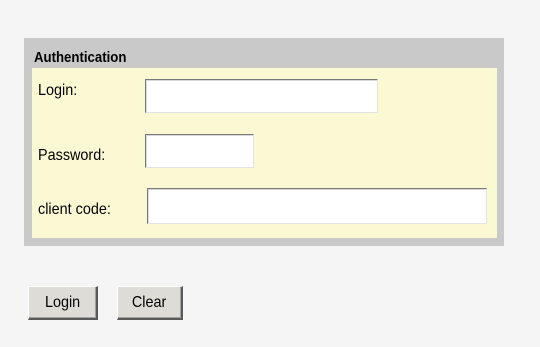 The width and height of the screenshot is (540, 347). I want to click on client-code-label: client code:, so click(74, 209).